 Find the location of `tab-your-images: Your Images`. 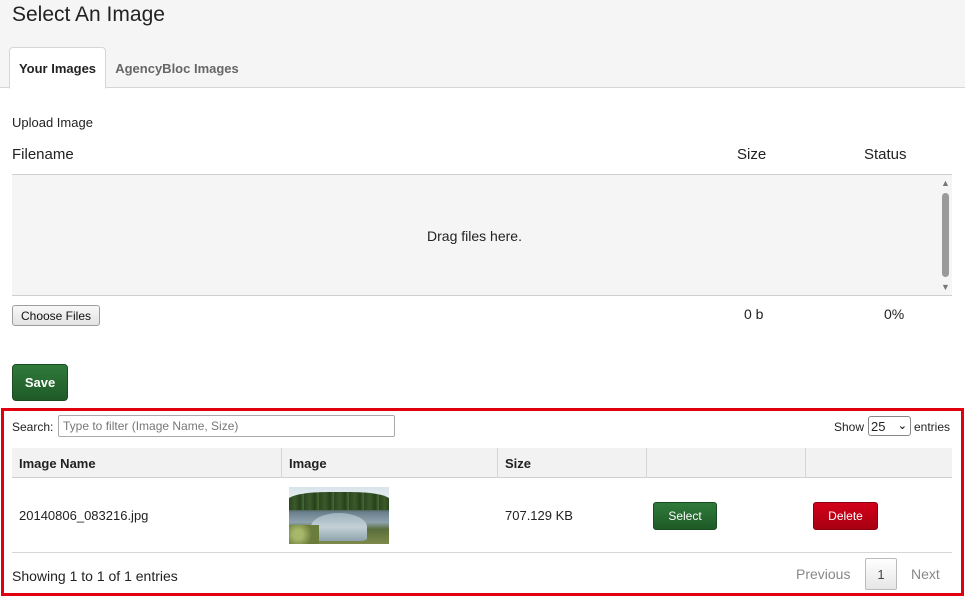

tab-your-images: Your Images is located at coordinates (57, 68).